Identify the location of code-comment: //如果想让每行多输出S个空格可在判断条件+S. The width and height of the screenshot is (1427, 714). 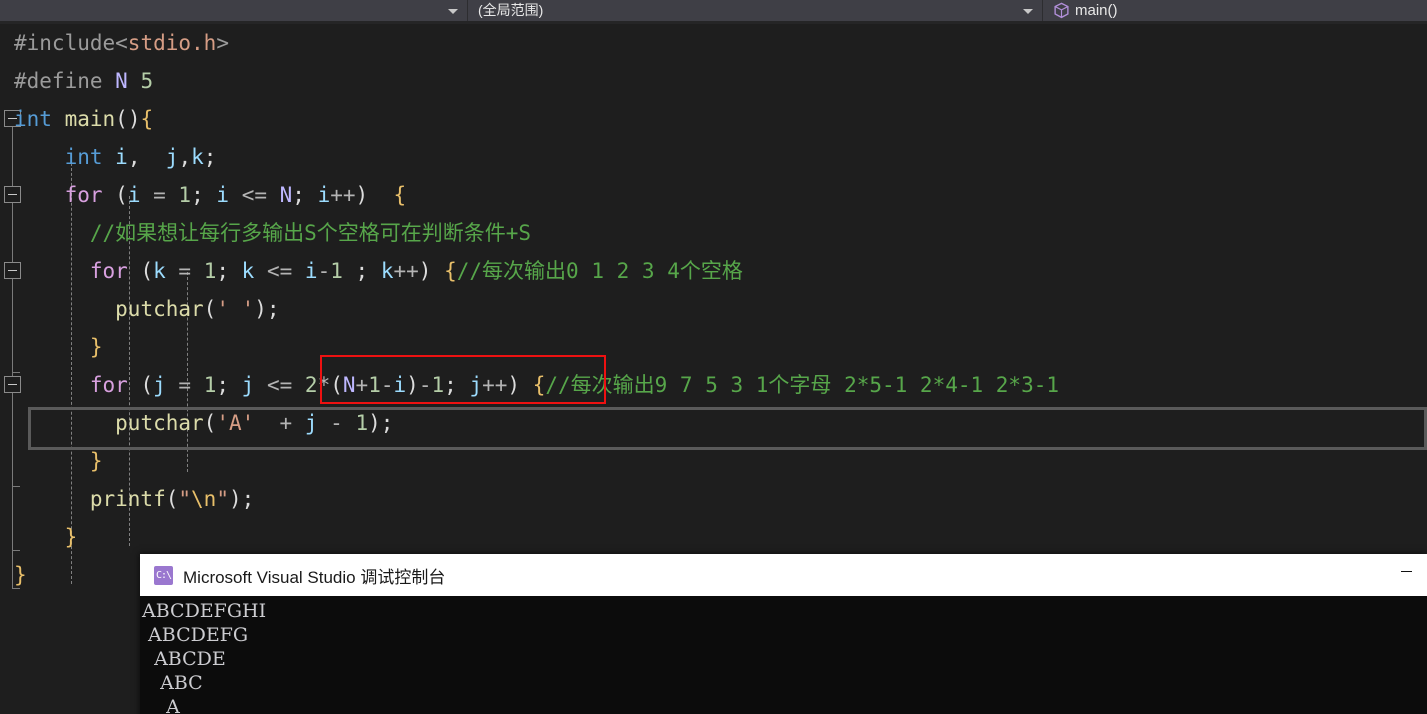
(310, 233).